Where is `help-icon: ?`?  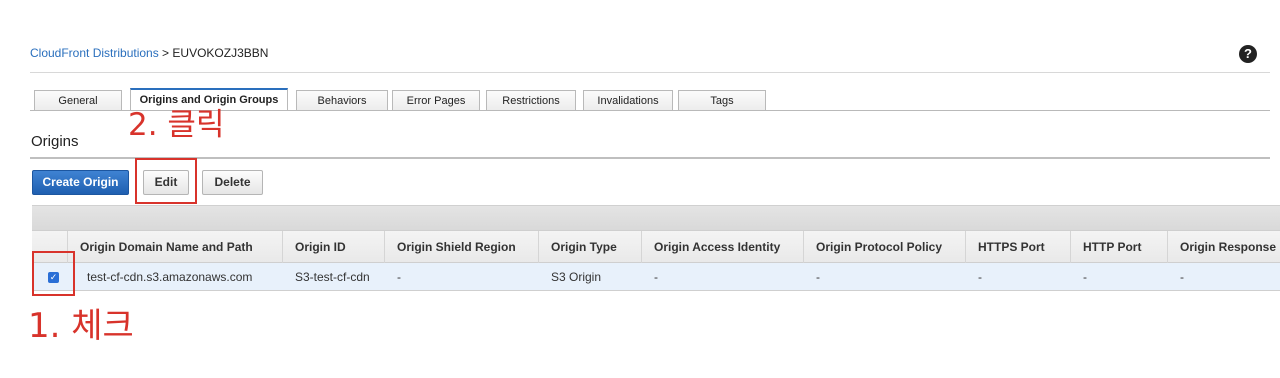 help-icon: ? is located at coordinates (1248, 54).